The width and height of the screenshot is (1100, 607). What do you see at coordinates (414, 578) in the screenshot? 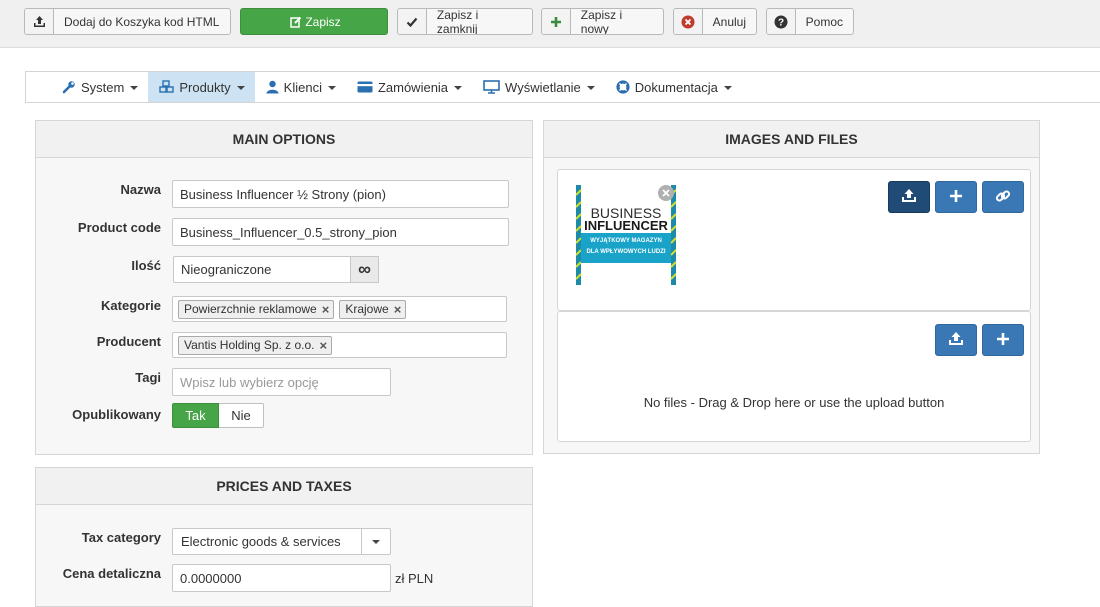
I see `currency-label: zł PLN` at bounding box center [414, 578].